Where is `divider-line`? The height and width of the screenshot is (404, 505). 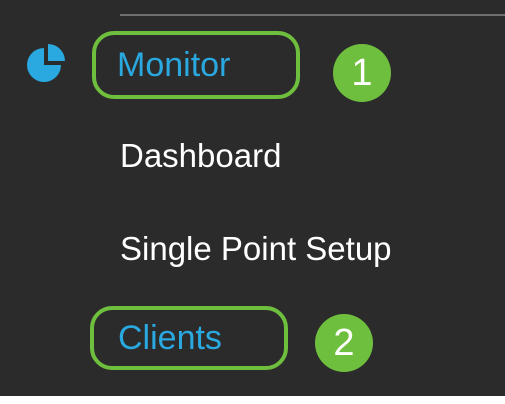
divider-line is located at coordinates (312, 15).